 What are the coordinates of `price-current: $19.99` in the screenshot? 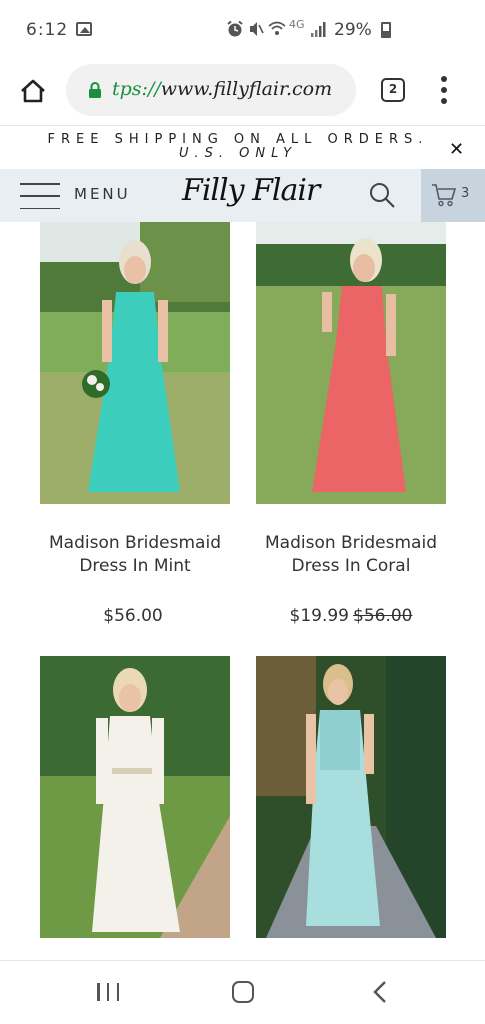 It's located at (319, 616).